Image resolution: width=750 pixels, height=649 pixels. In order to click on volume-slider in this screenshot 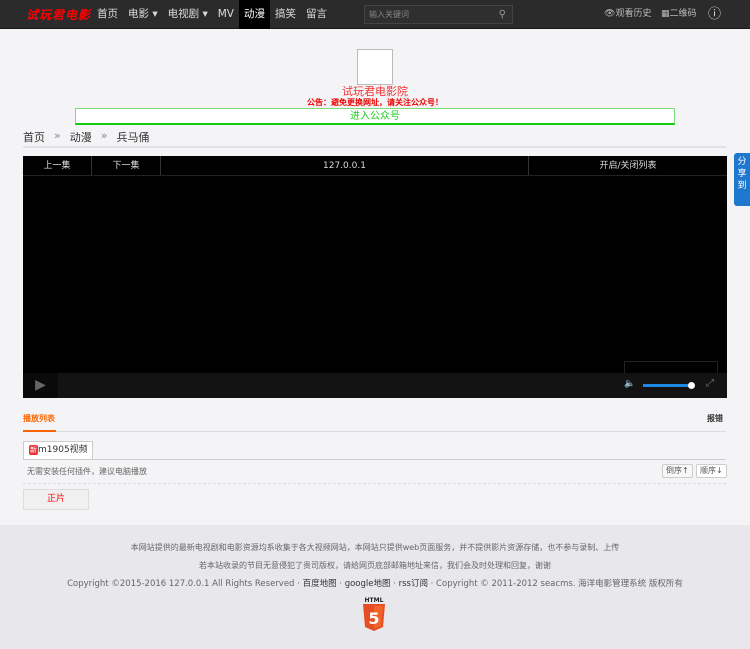, I will do `click(669, 385)`.